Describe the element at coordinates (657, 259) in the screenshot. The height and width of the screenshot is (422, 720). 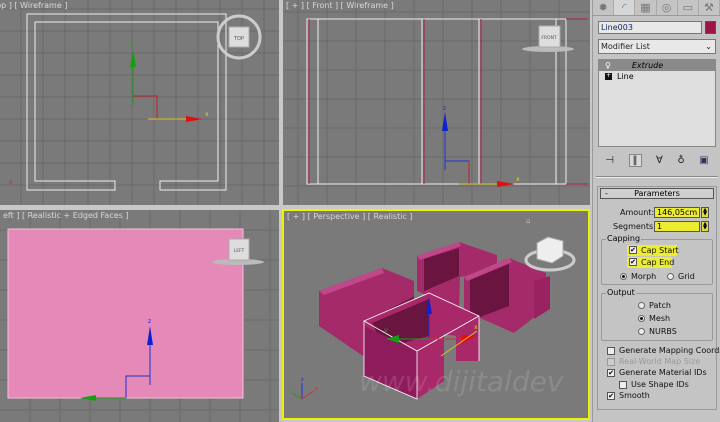
I see `capping-group: Capping ✔ Cap Start ✔ Cap End Morph Grid` at that location.